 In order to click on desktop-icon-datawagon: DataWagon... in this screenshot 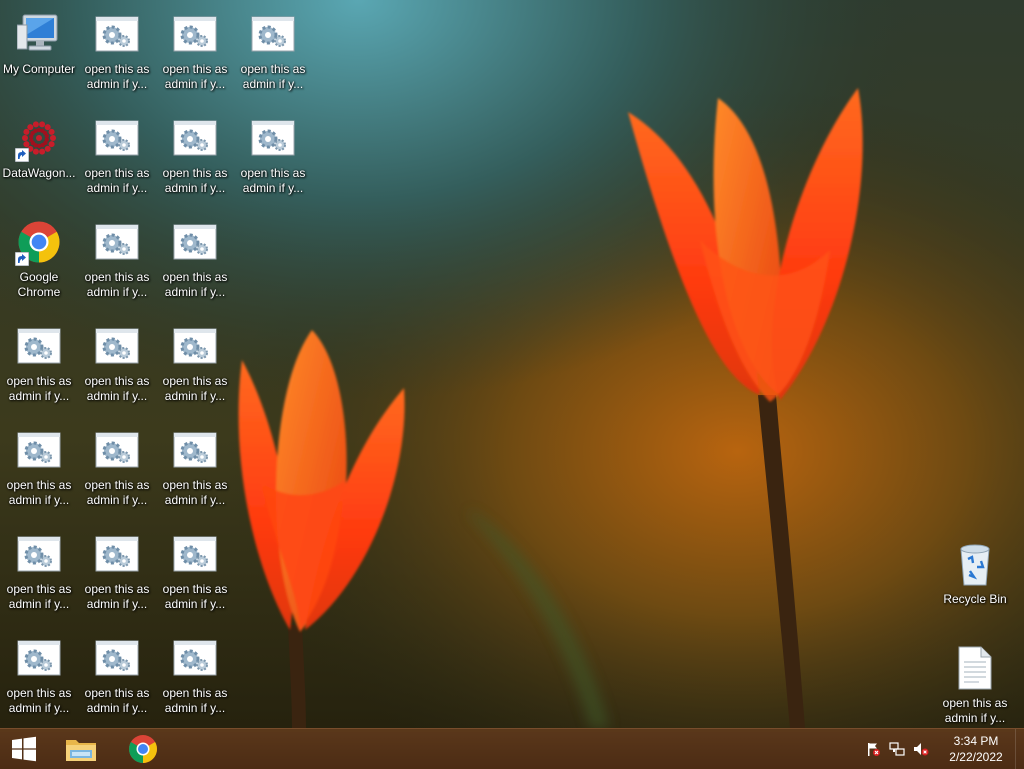, I will do `click(39, 152)`.